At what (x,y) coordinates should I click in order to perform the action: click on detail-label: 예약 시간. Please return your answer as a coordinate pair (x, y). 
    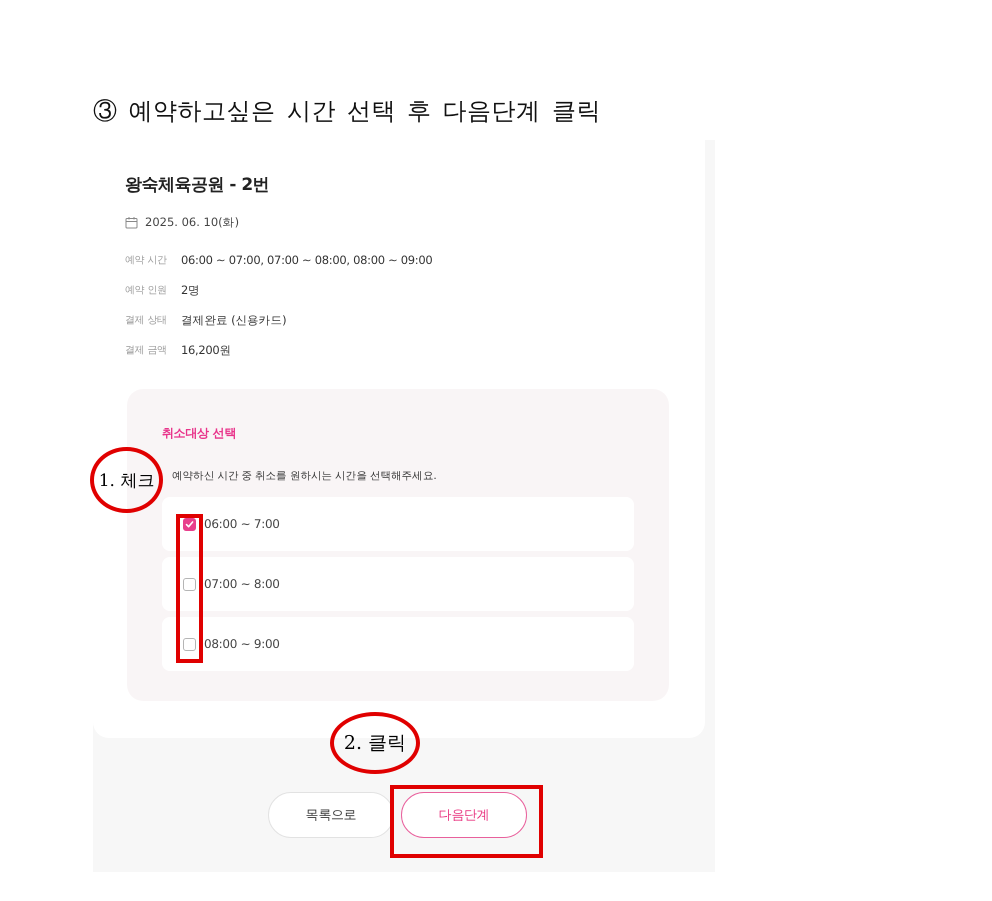
    Looking at the image, I should click on (146, 260).